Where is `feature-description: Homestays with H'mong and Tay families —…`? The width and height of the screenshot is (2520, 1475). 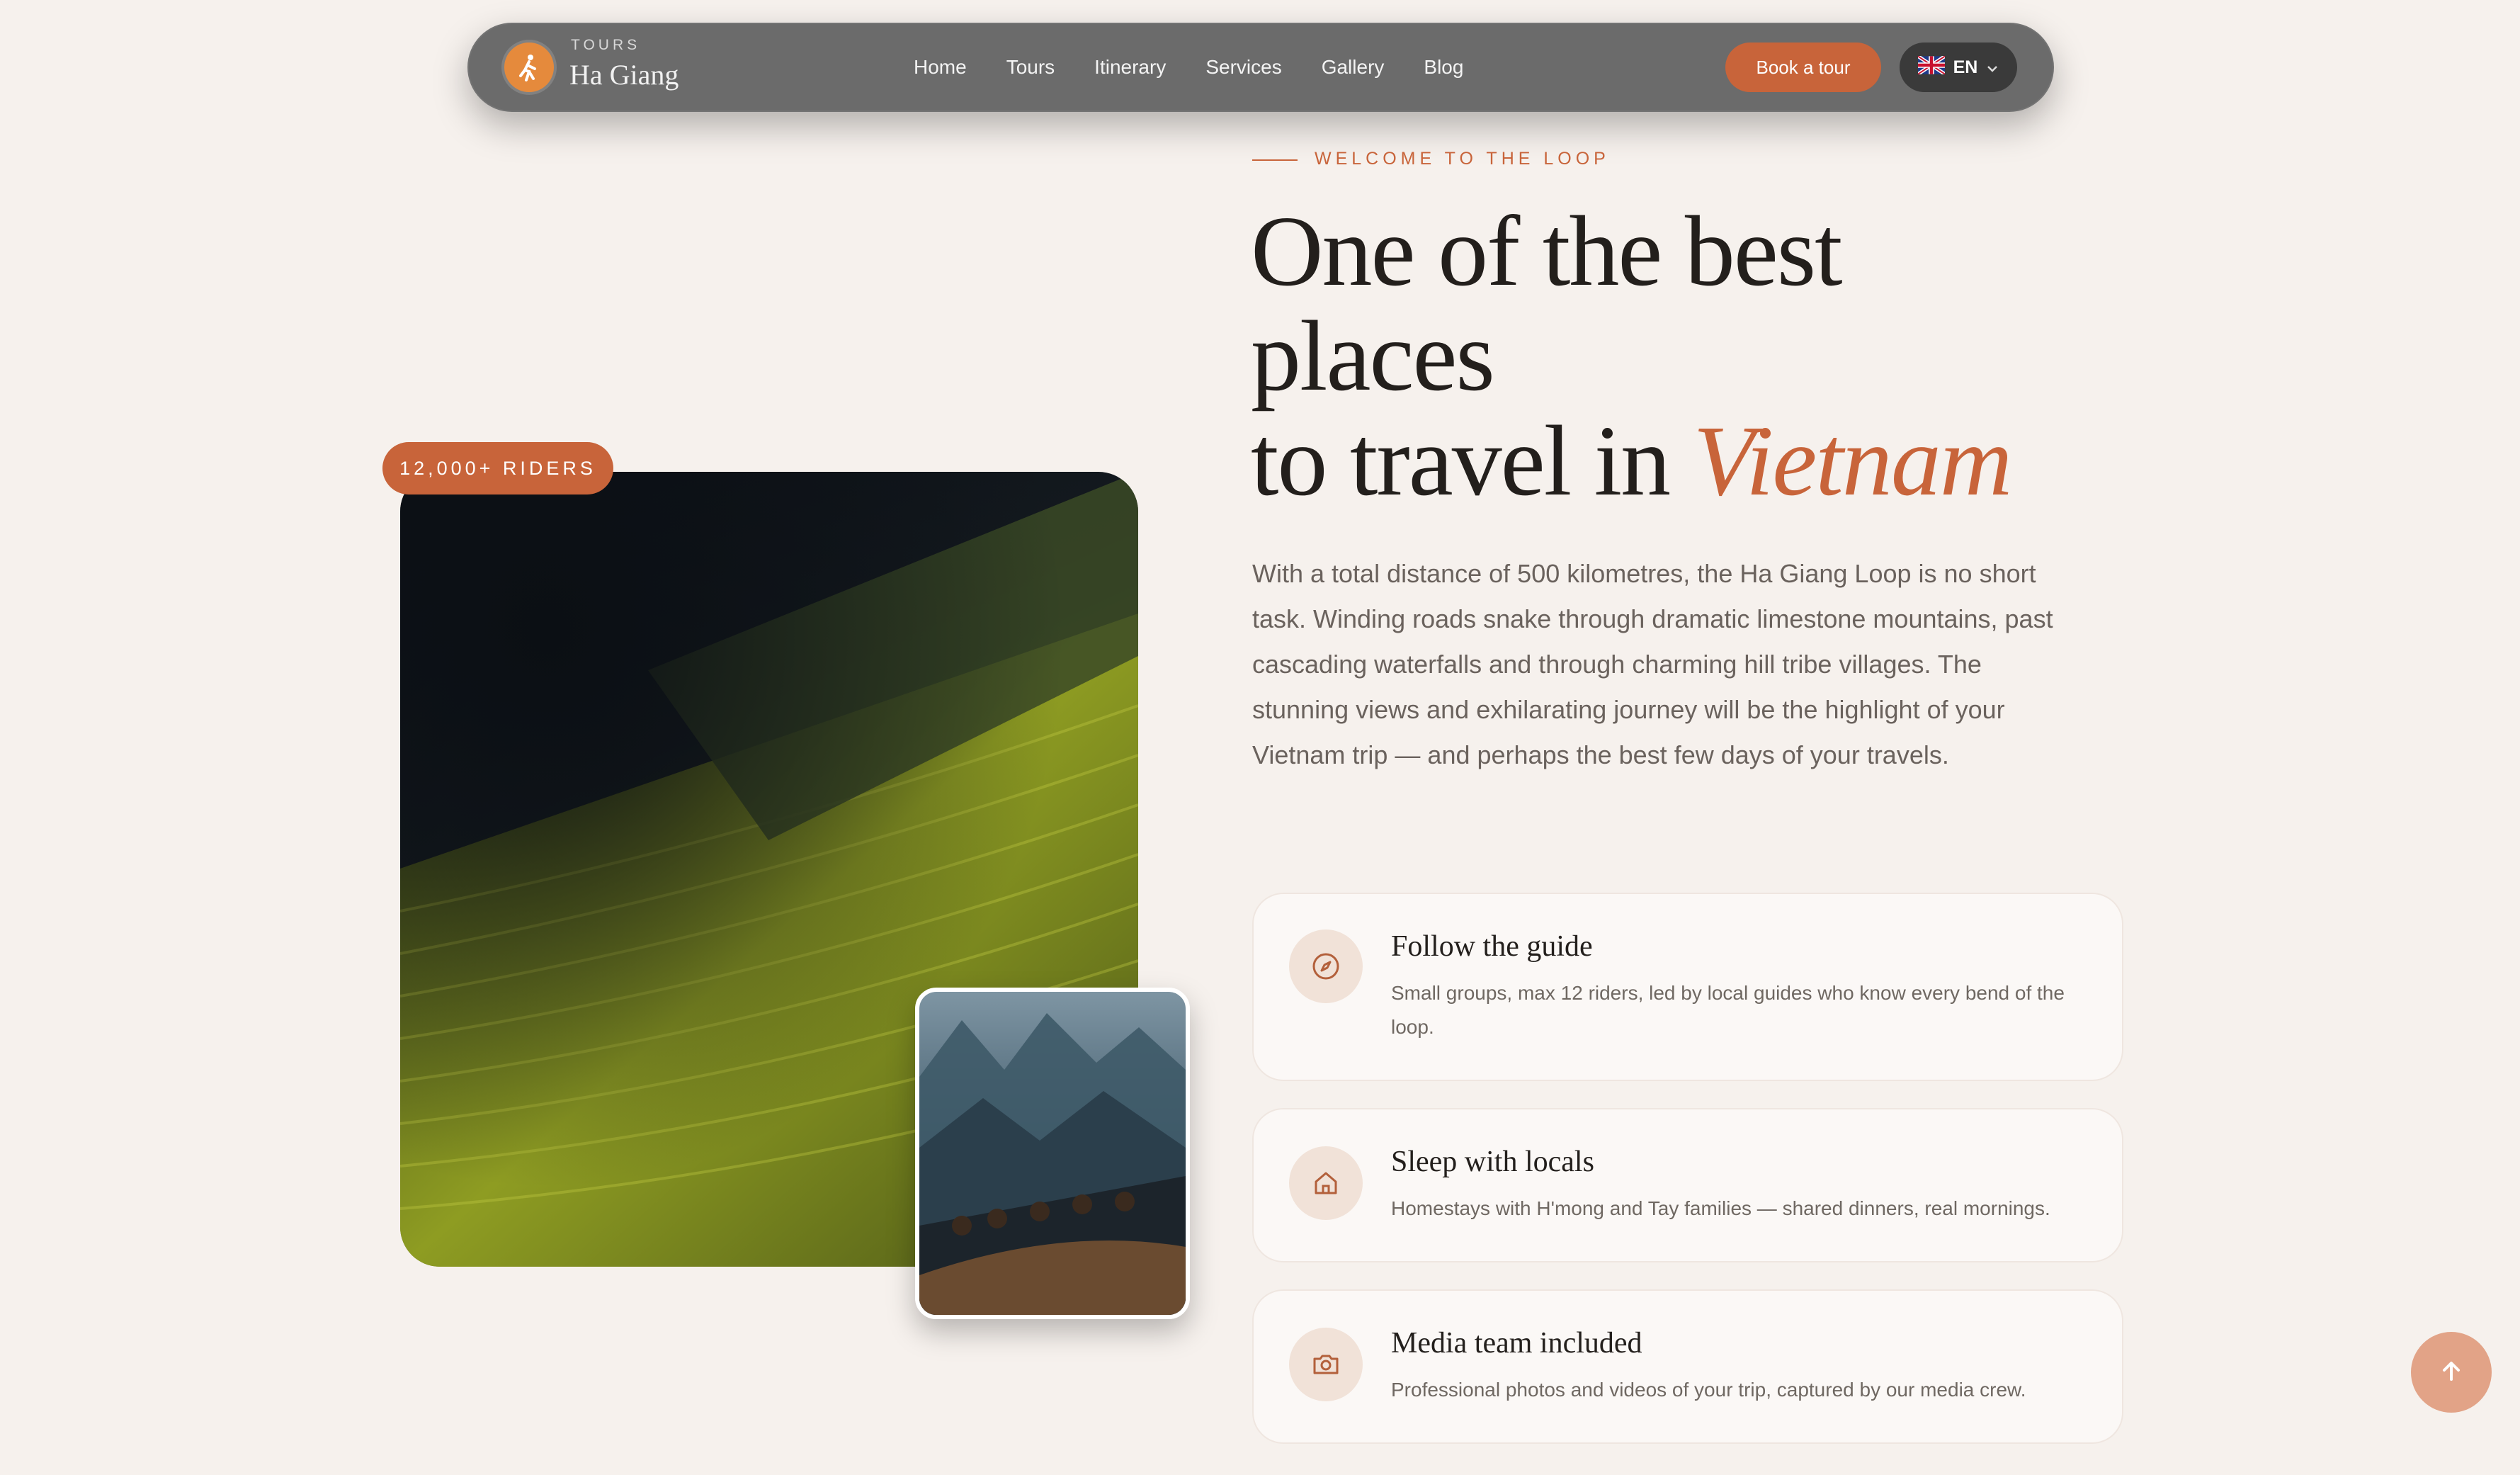
feature-description: Homestays with H'mong and Tay families —… is located at coordinates (1720, 1208).